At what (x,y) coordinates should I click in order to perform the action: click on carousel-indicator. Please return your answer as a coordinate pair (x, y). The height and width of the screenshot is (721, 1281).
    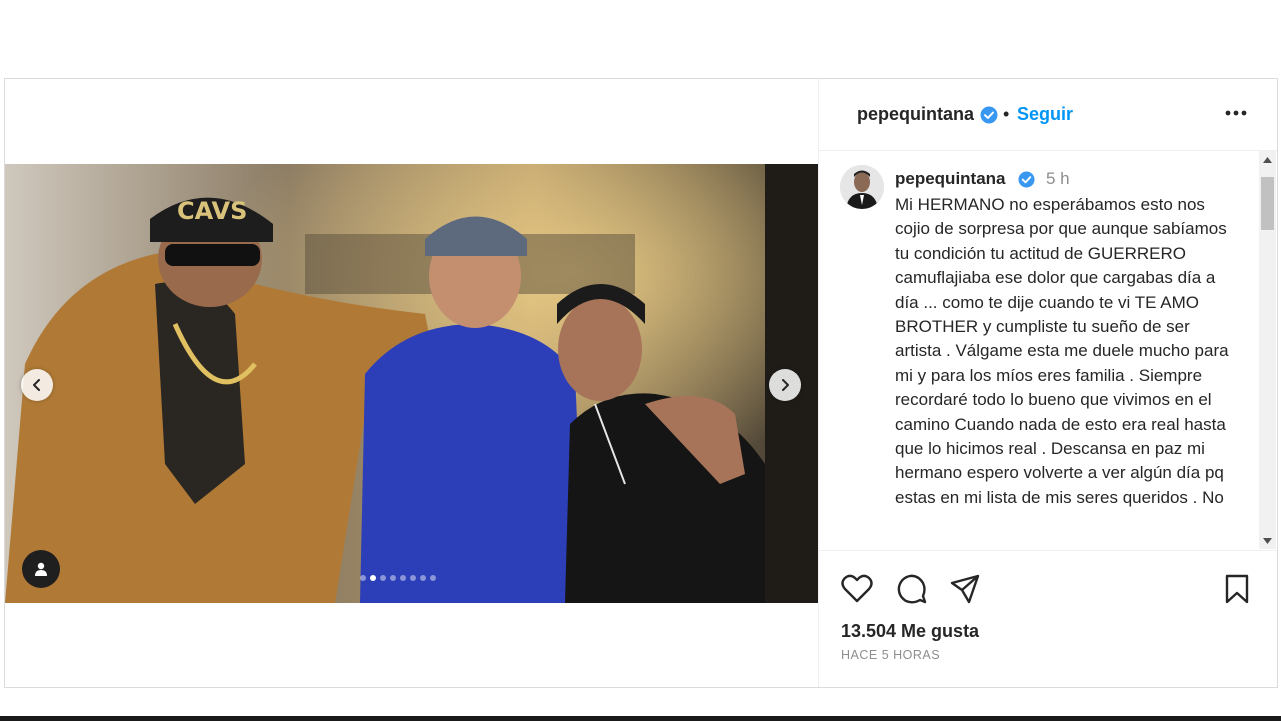
    Looking at the image, I should click on (398, 578).